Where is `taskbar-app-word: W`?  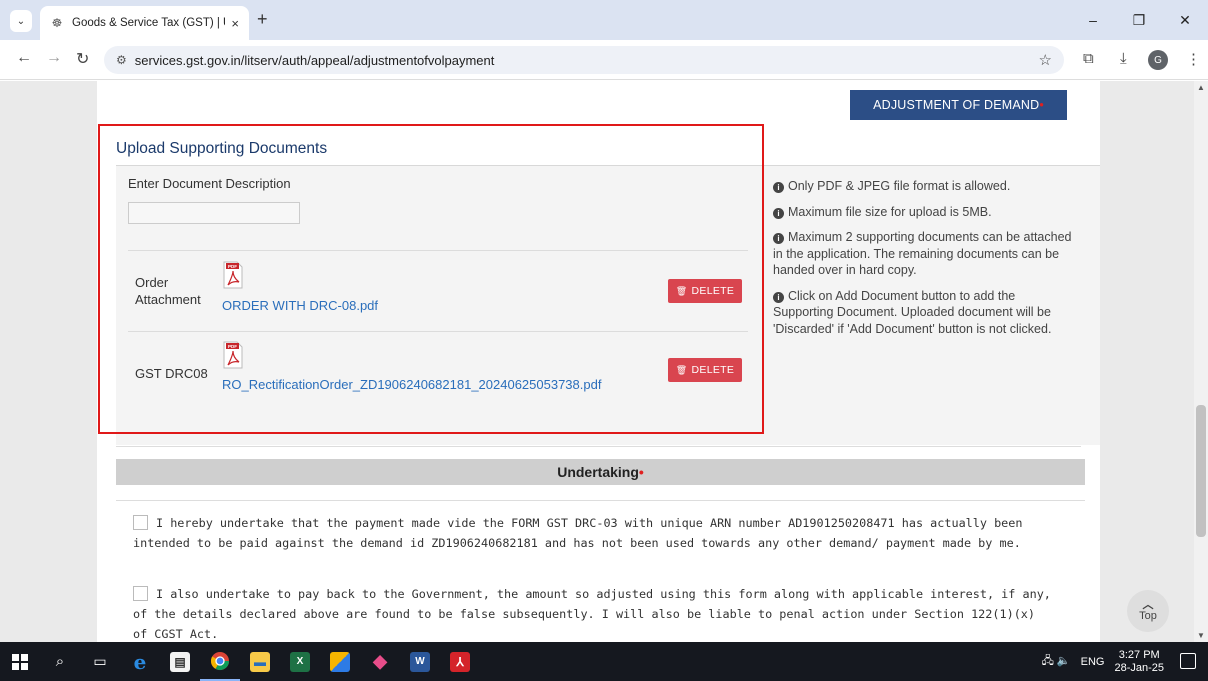
taskbar-app-word: W is located at coordinates (420, 661).